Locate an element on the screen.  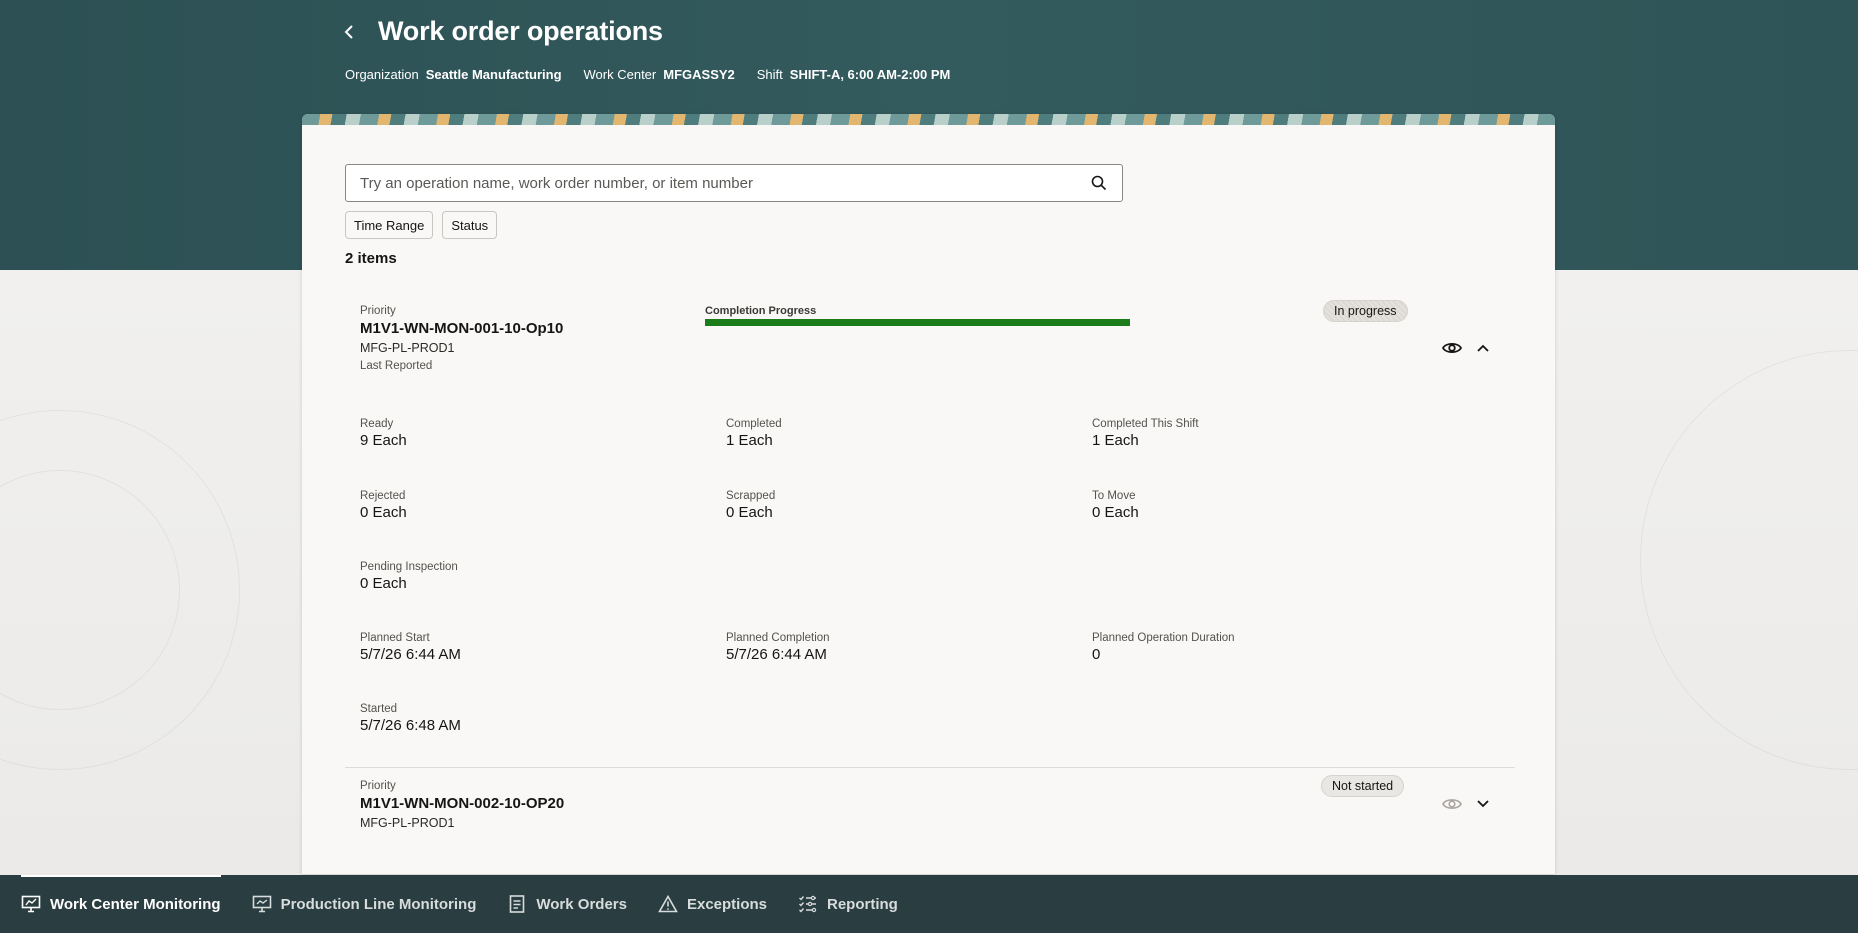
line-monitor-icon is located at coordinates (262, 904).